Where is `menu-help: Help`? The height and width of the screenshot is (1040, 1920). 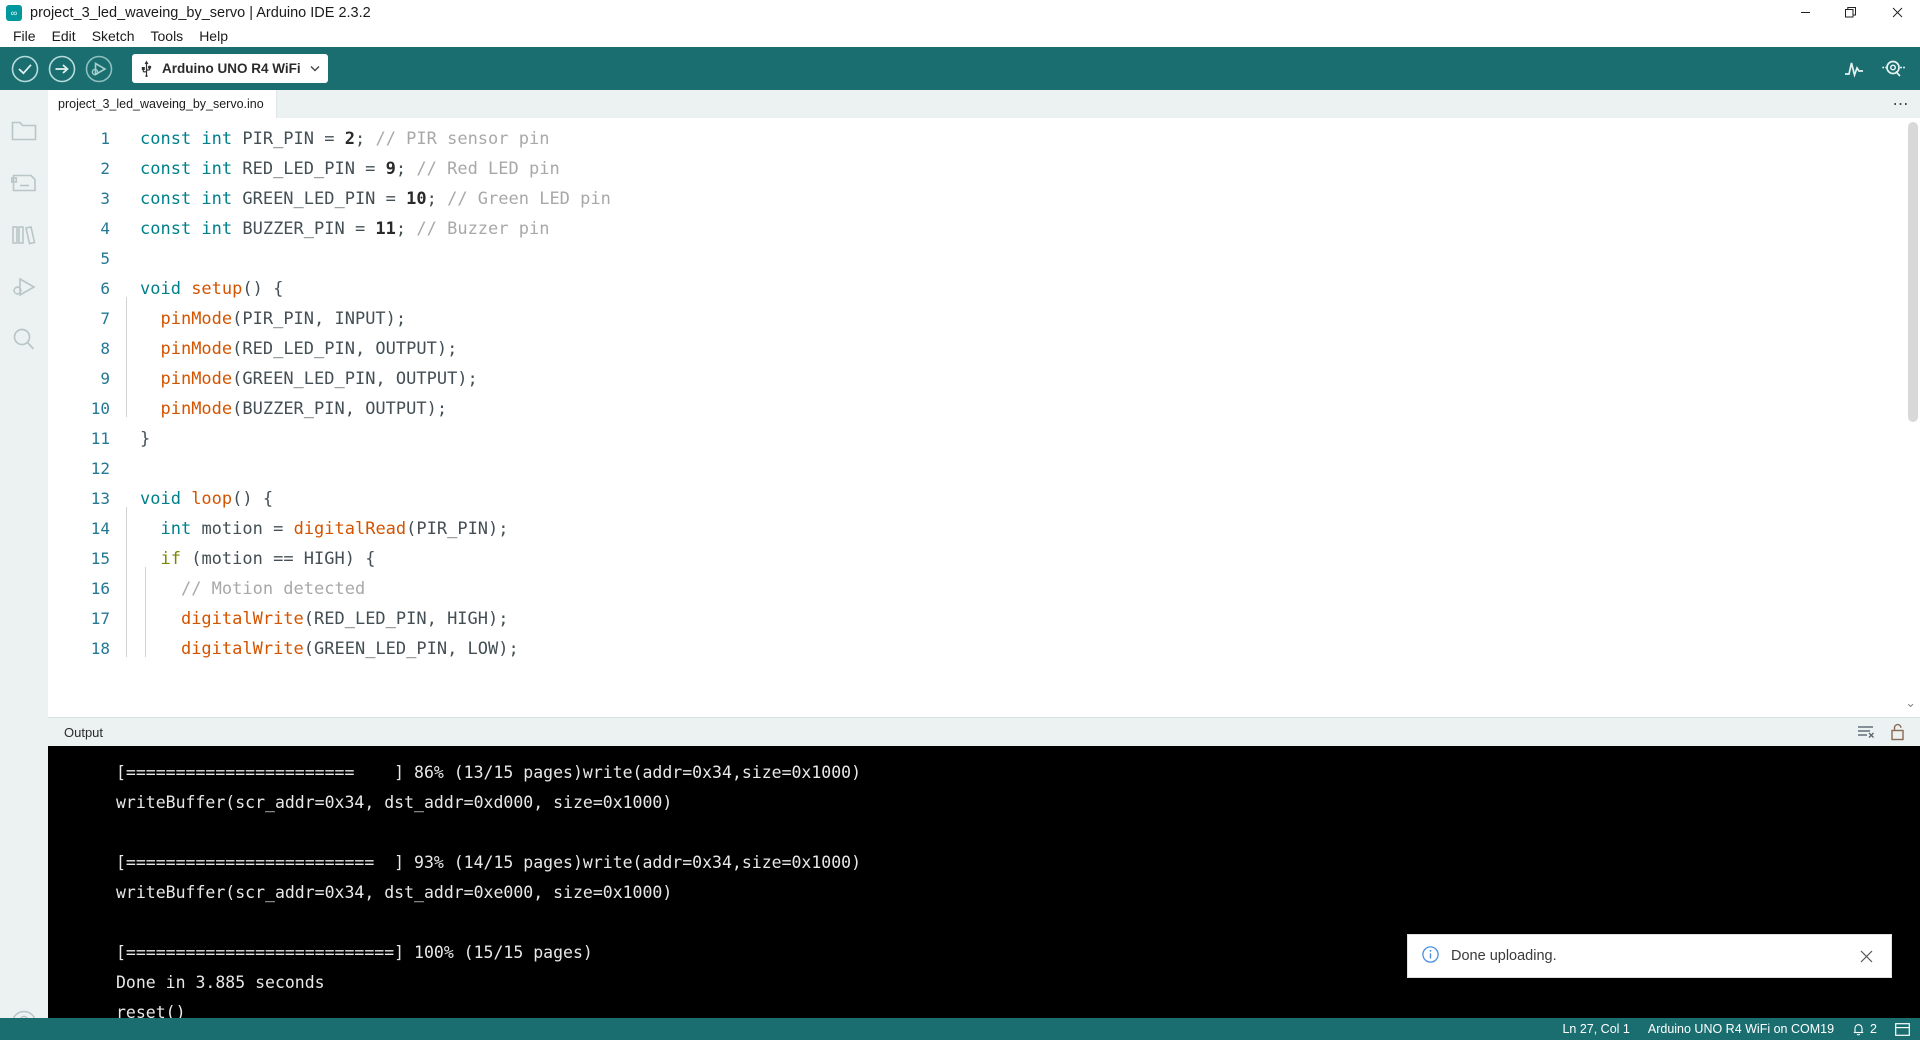 menu-help: Help is located at coordinates (213, 36).